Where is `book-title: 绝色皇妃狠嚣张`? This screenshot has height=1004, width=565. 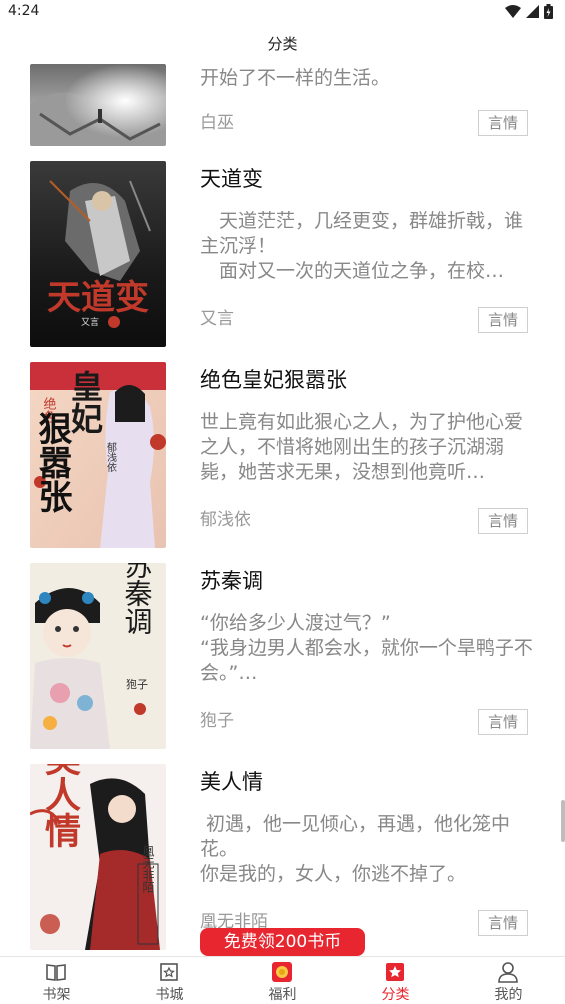
book-title: 绝色皇妃狠嚣张 is located at coordinates (273, 379).